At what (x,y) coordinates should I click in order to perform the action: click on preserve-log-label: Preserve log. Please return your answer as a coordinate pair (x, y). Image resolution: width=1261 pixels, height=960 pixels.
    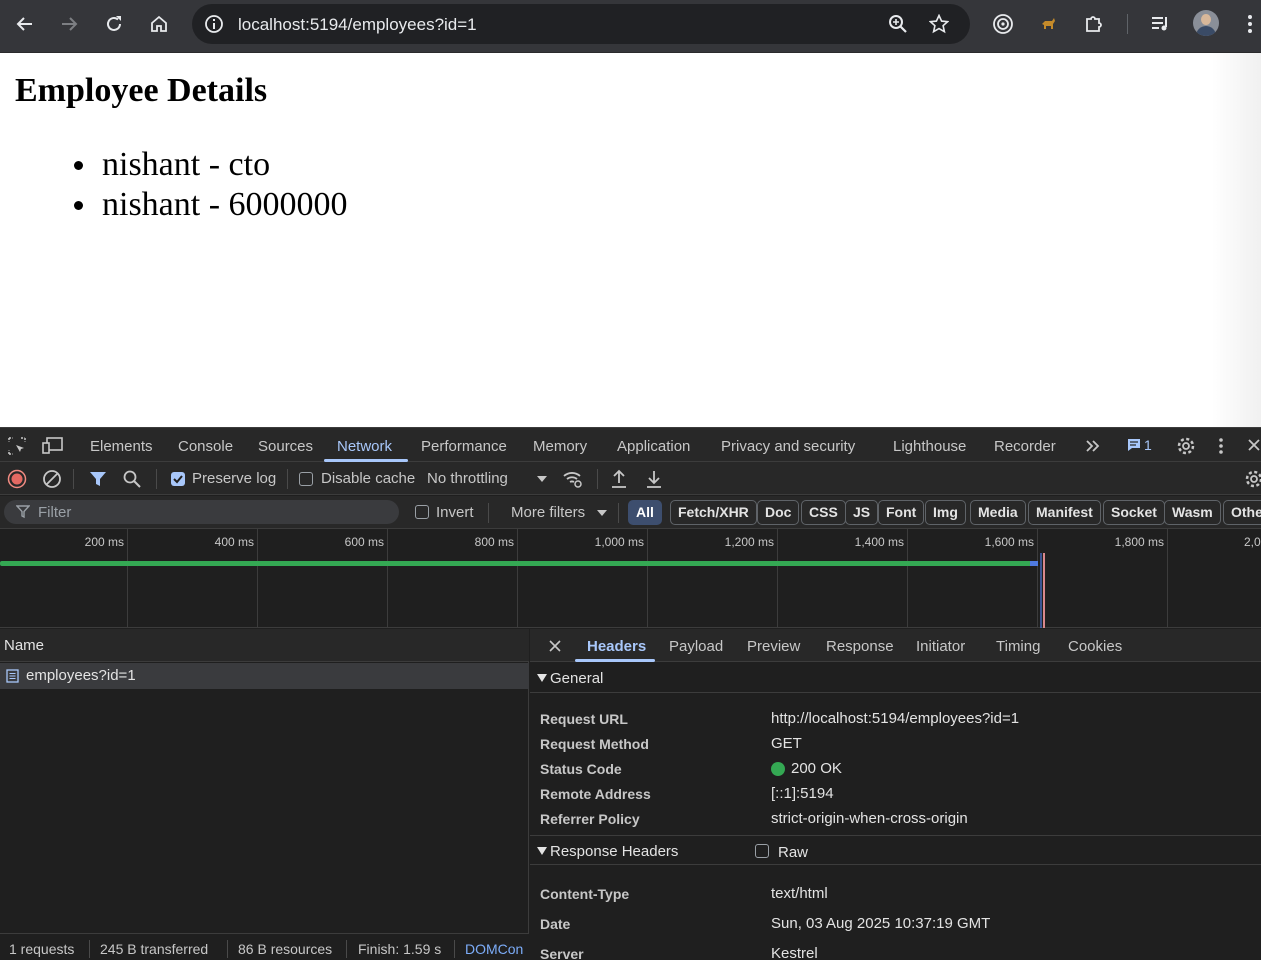
    Looking at the image, I should click on (234, 478).